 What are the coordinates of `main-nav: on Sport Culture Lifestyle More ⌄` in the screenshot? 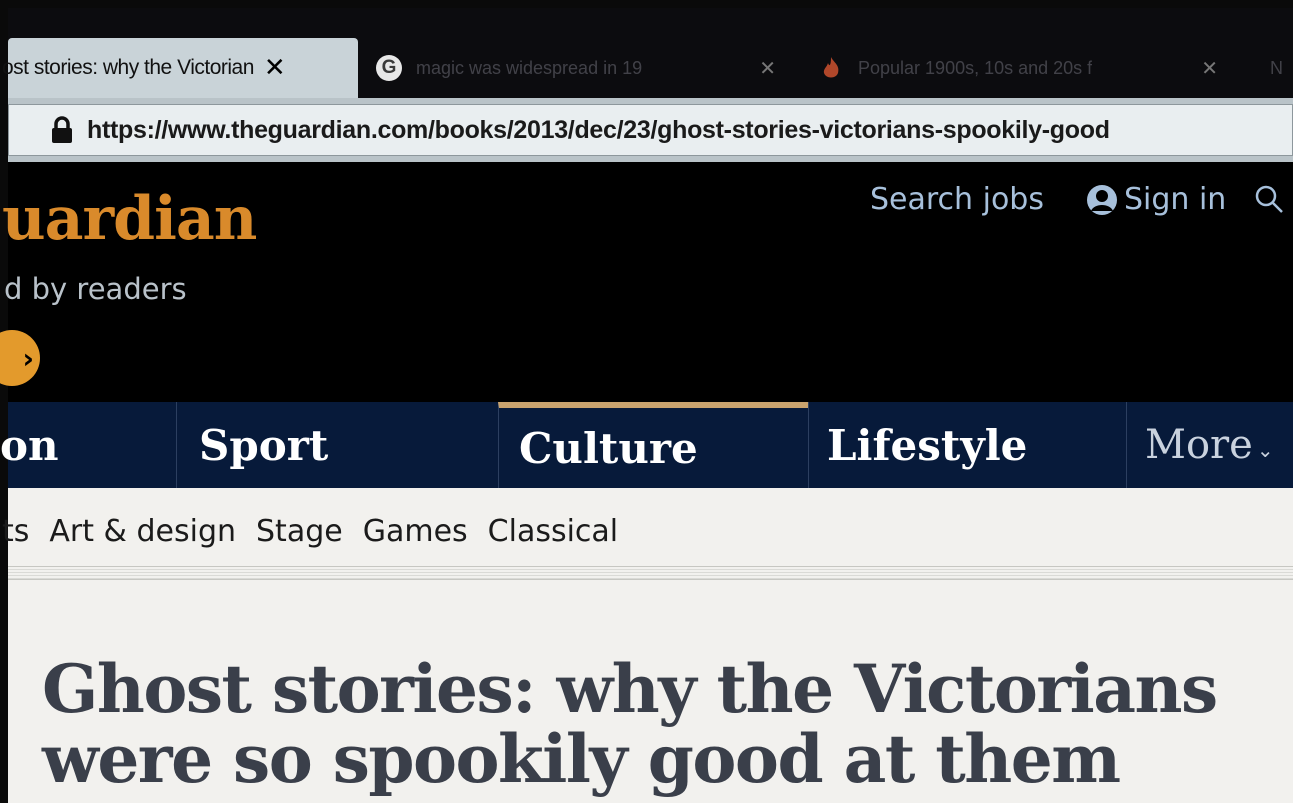 It's located at (646, 445).